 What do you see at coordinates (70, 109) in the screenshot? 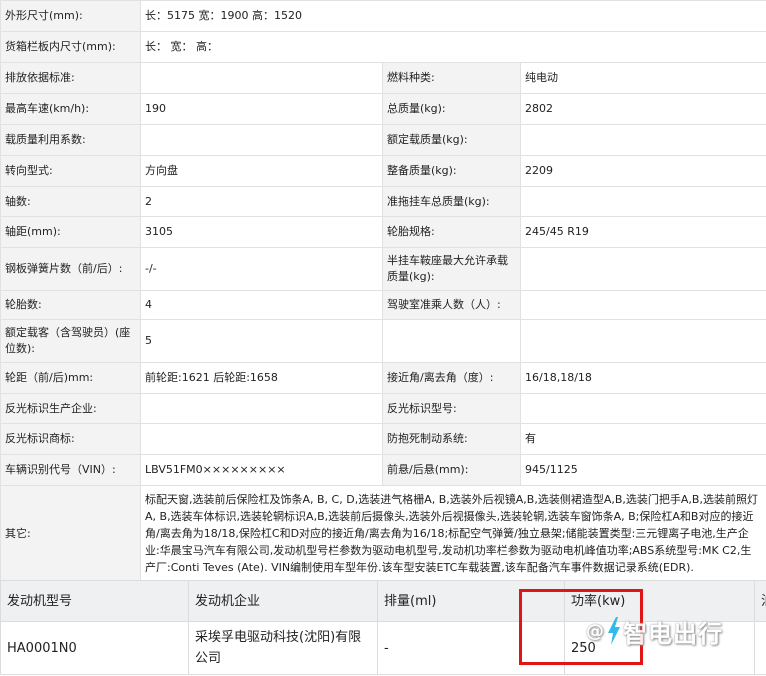
I see `spec-label: 最高车速(km/h):` at bounding box center [70, 109].